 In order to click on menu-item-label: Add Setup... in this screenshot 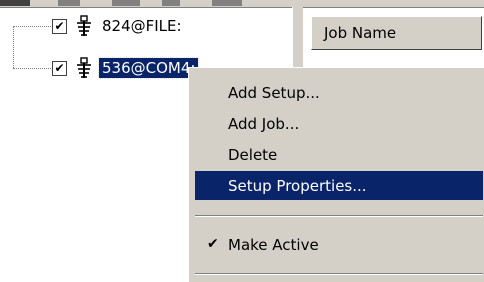, I will do `click(274, 92)`.